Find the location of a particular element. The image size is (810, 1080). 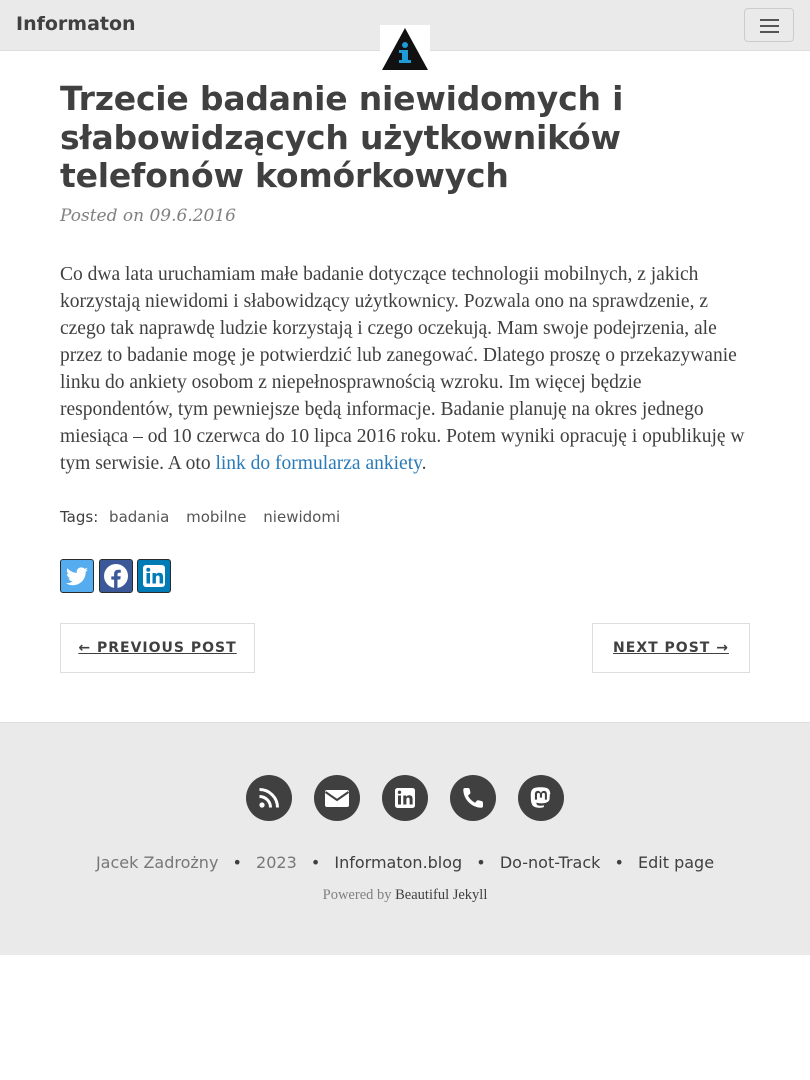

info-triangle-logo is located at coordinates (405, 49).